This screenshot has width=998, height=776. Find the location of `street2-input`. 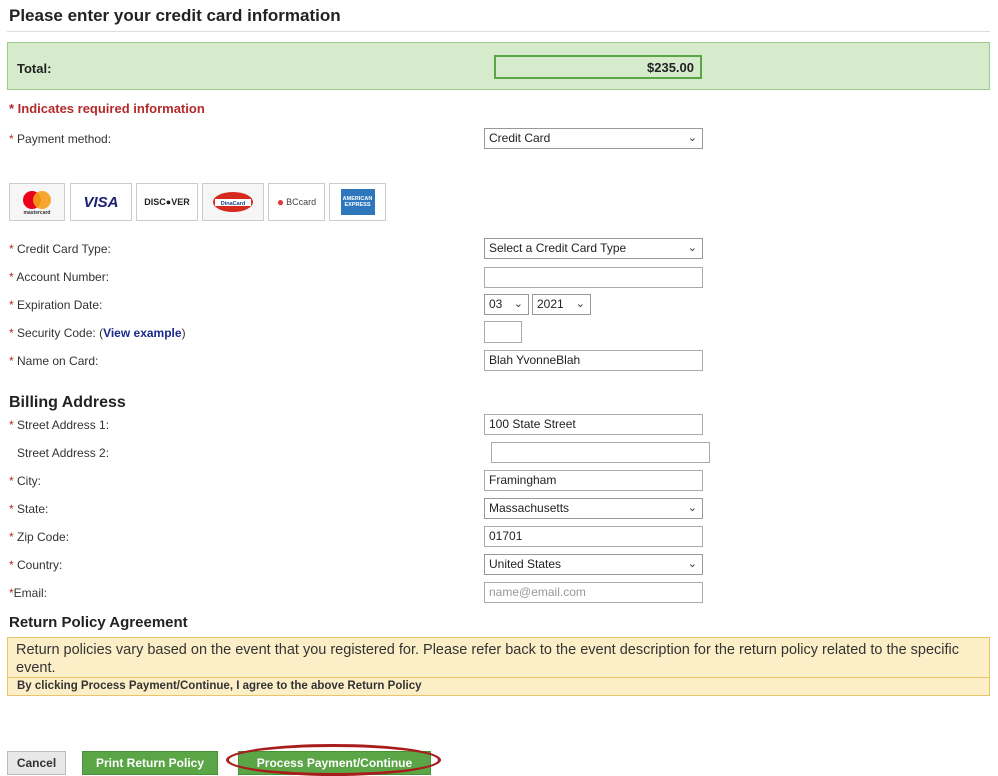

street2-input is located at coordinates (600, 452).